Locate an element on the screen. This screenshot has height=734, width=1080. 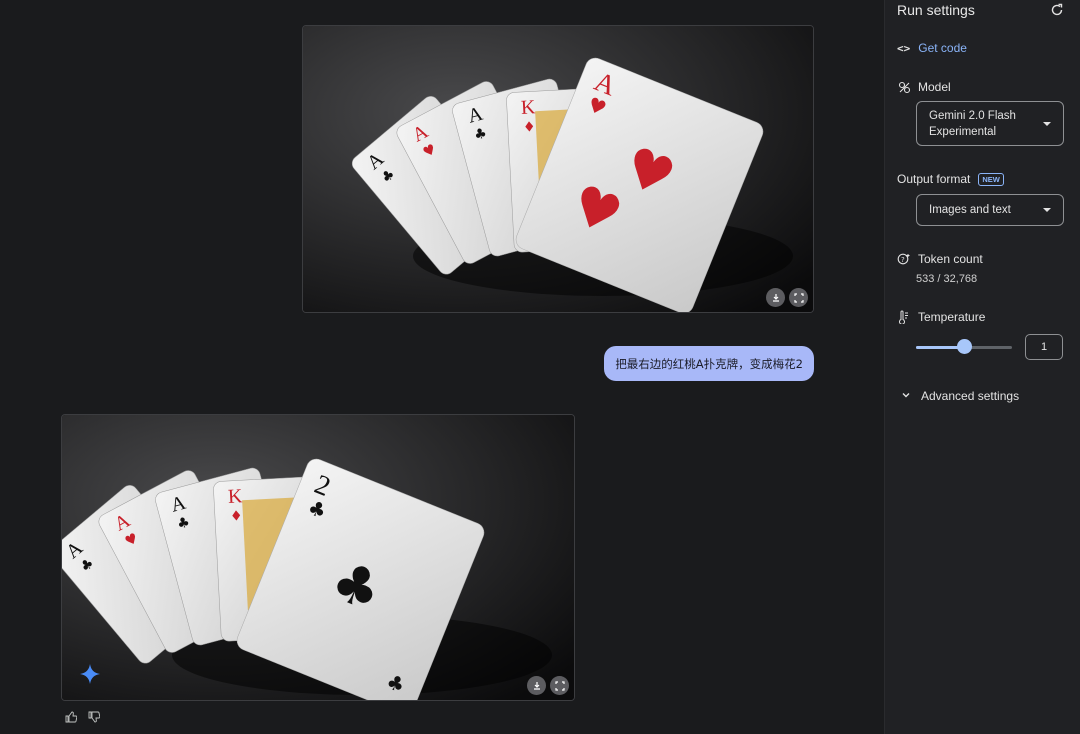
model-select: Gemini 2.0 Flash Experimental is located at coordinates (990, 123).